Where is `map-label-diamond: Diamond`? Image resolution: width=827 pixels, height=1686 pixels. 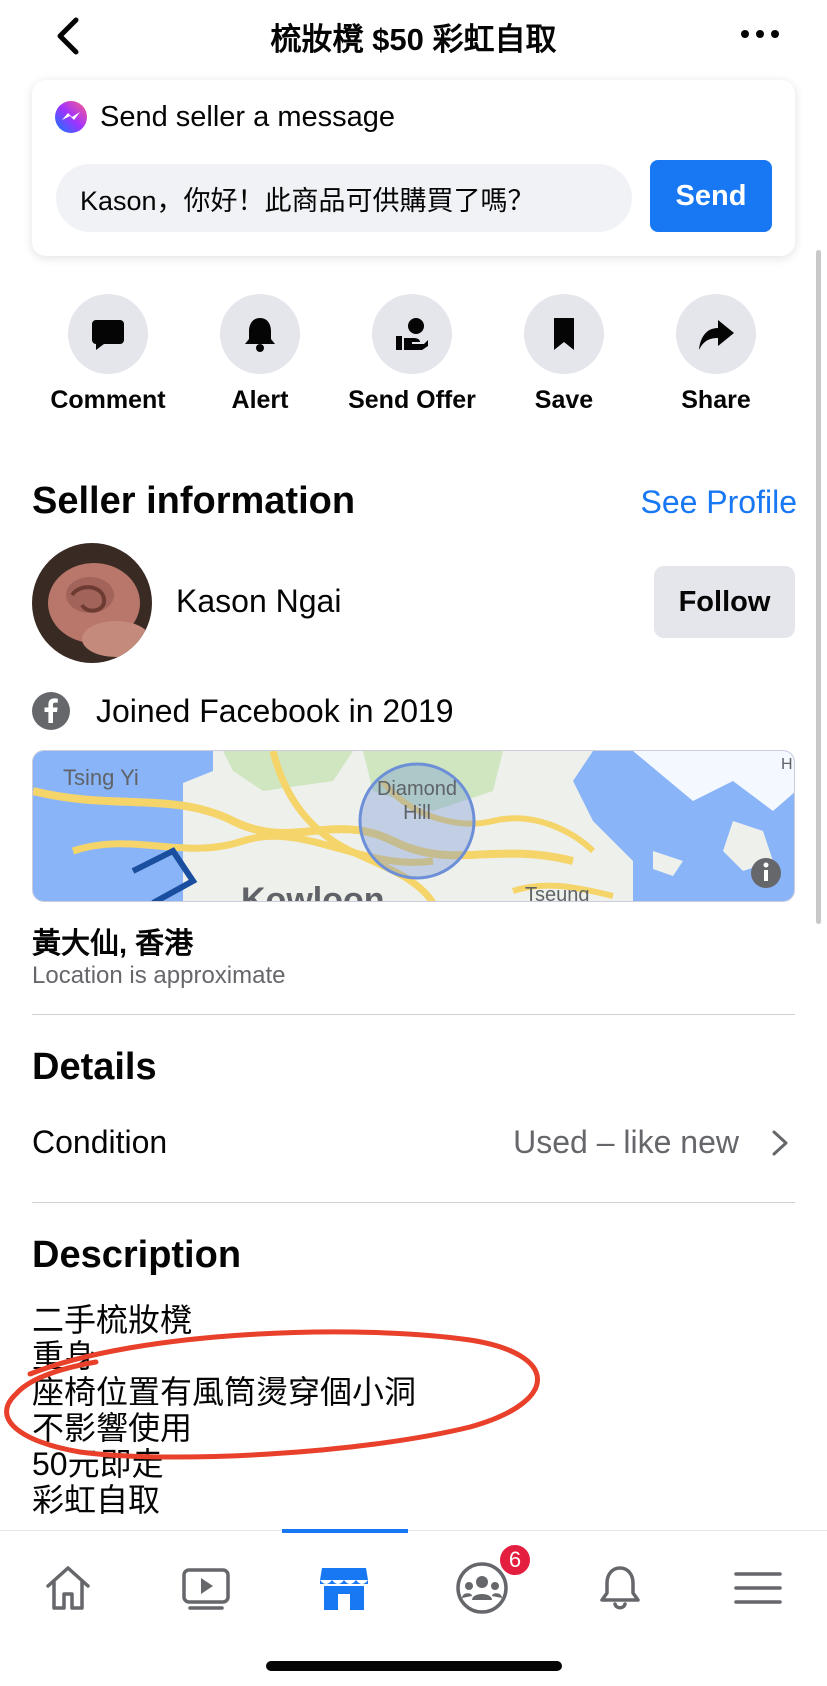
map-label-diamond: Diamond is located at coordinates (417, 789).